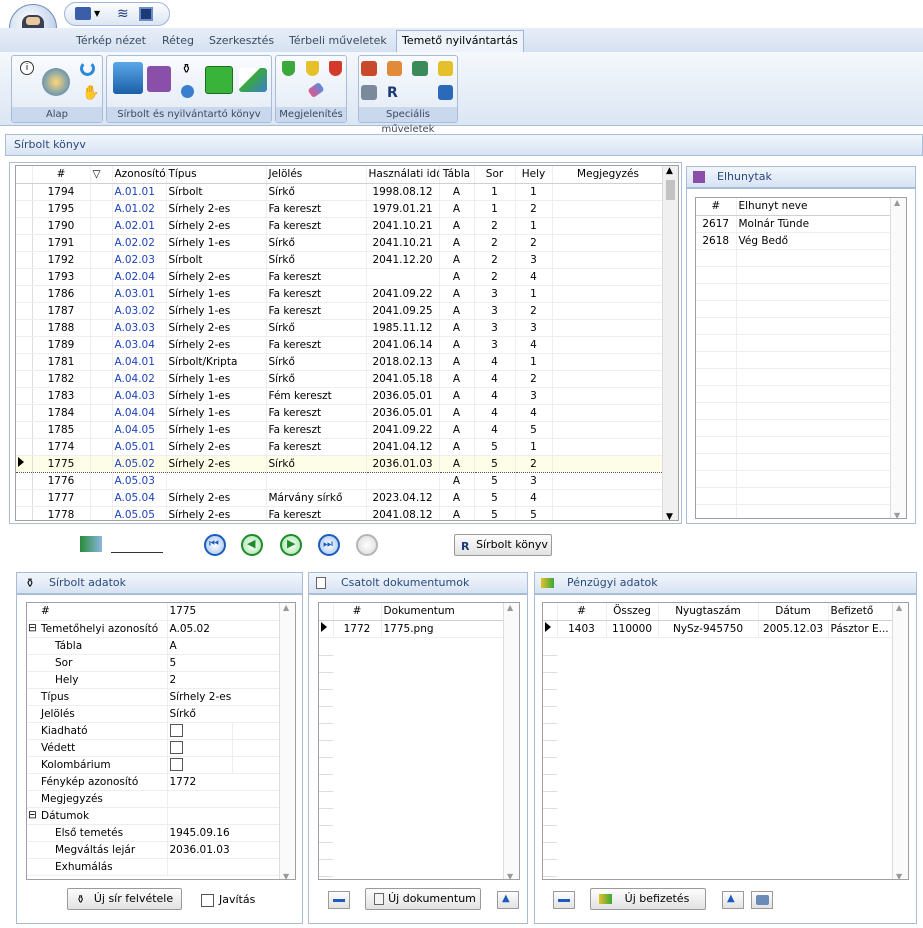 The image size is (923, 928). I want to click on scroll-down-icon: ▼, so click(669, 516).